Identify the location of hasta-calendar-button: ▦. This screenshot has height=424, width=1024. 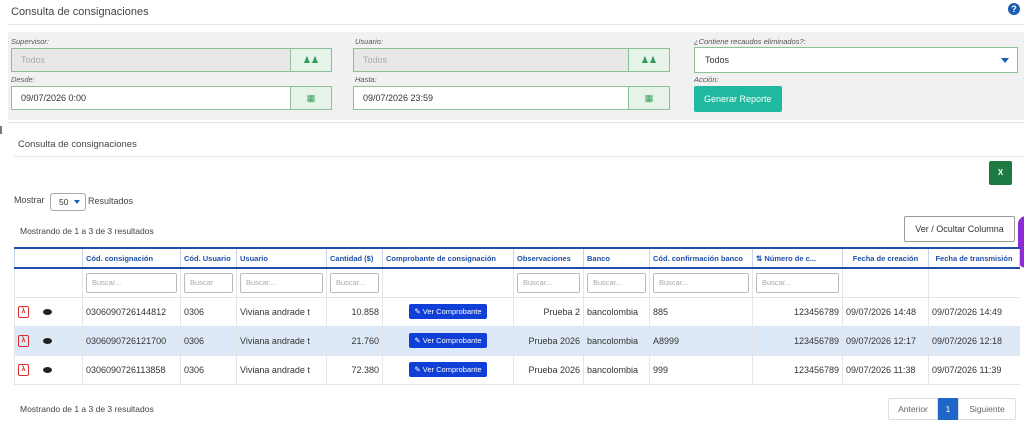
(649, 98).